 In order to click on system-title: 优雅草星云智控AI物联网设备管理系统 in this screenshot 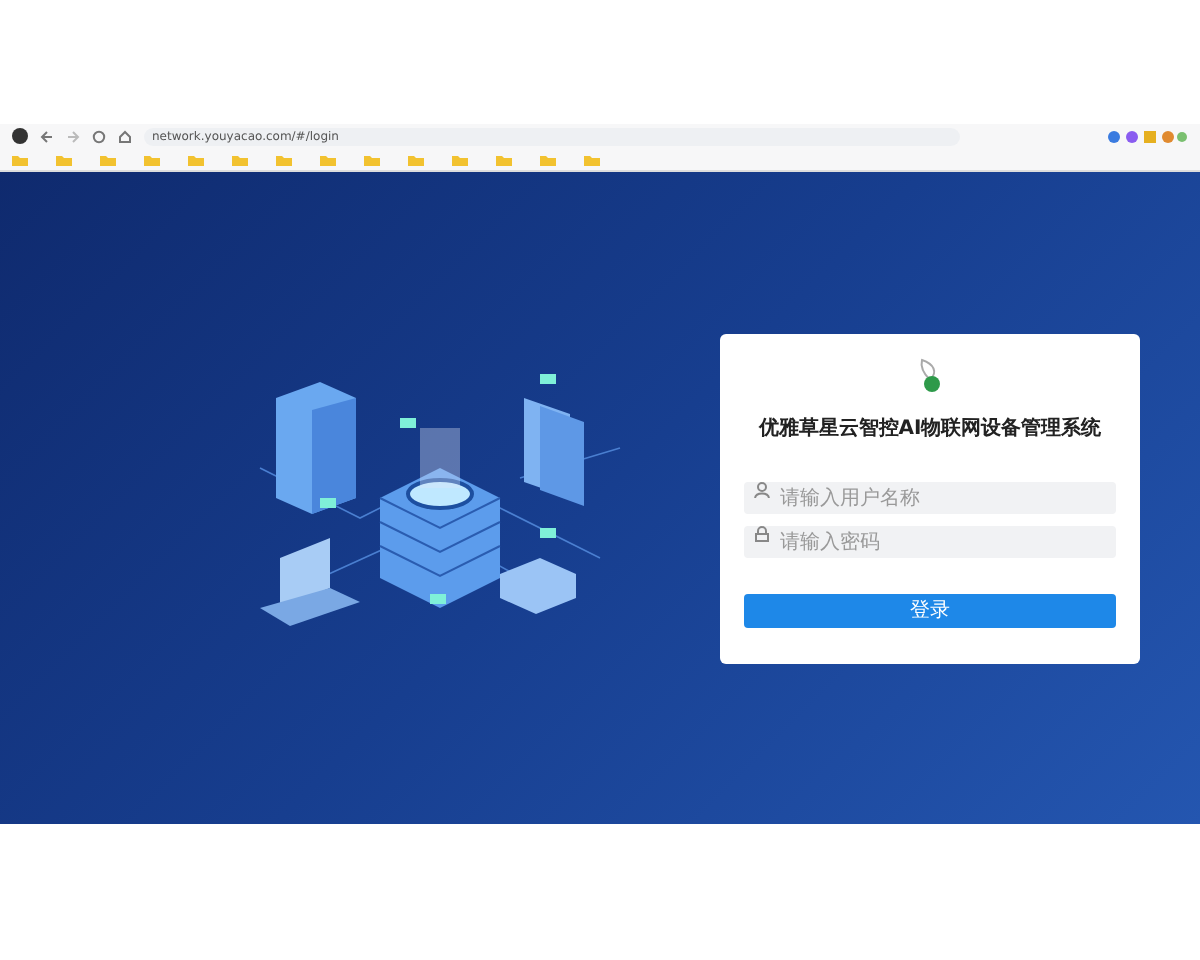, I will do `click(930, 428)`.